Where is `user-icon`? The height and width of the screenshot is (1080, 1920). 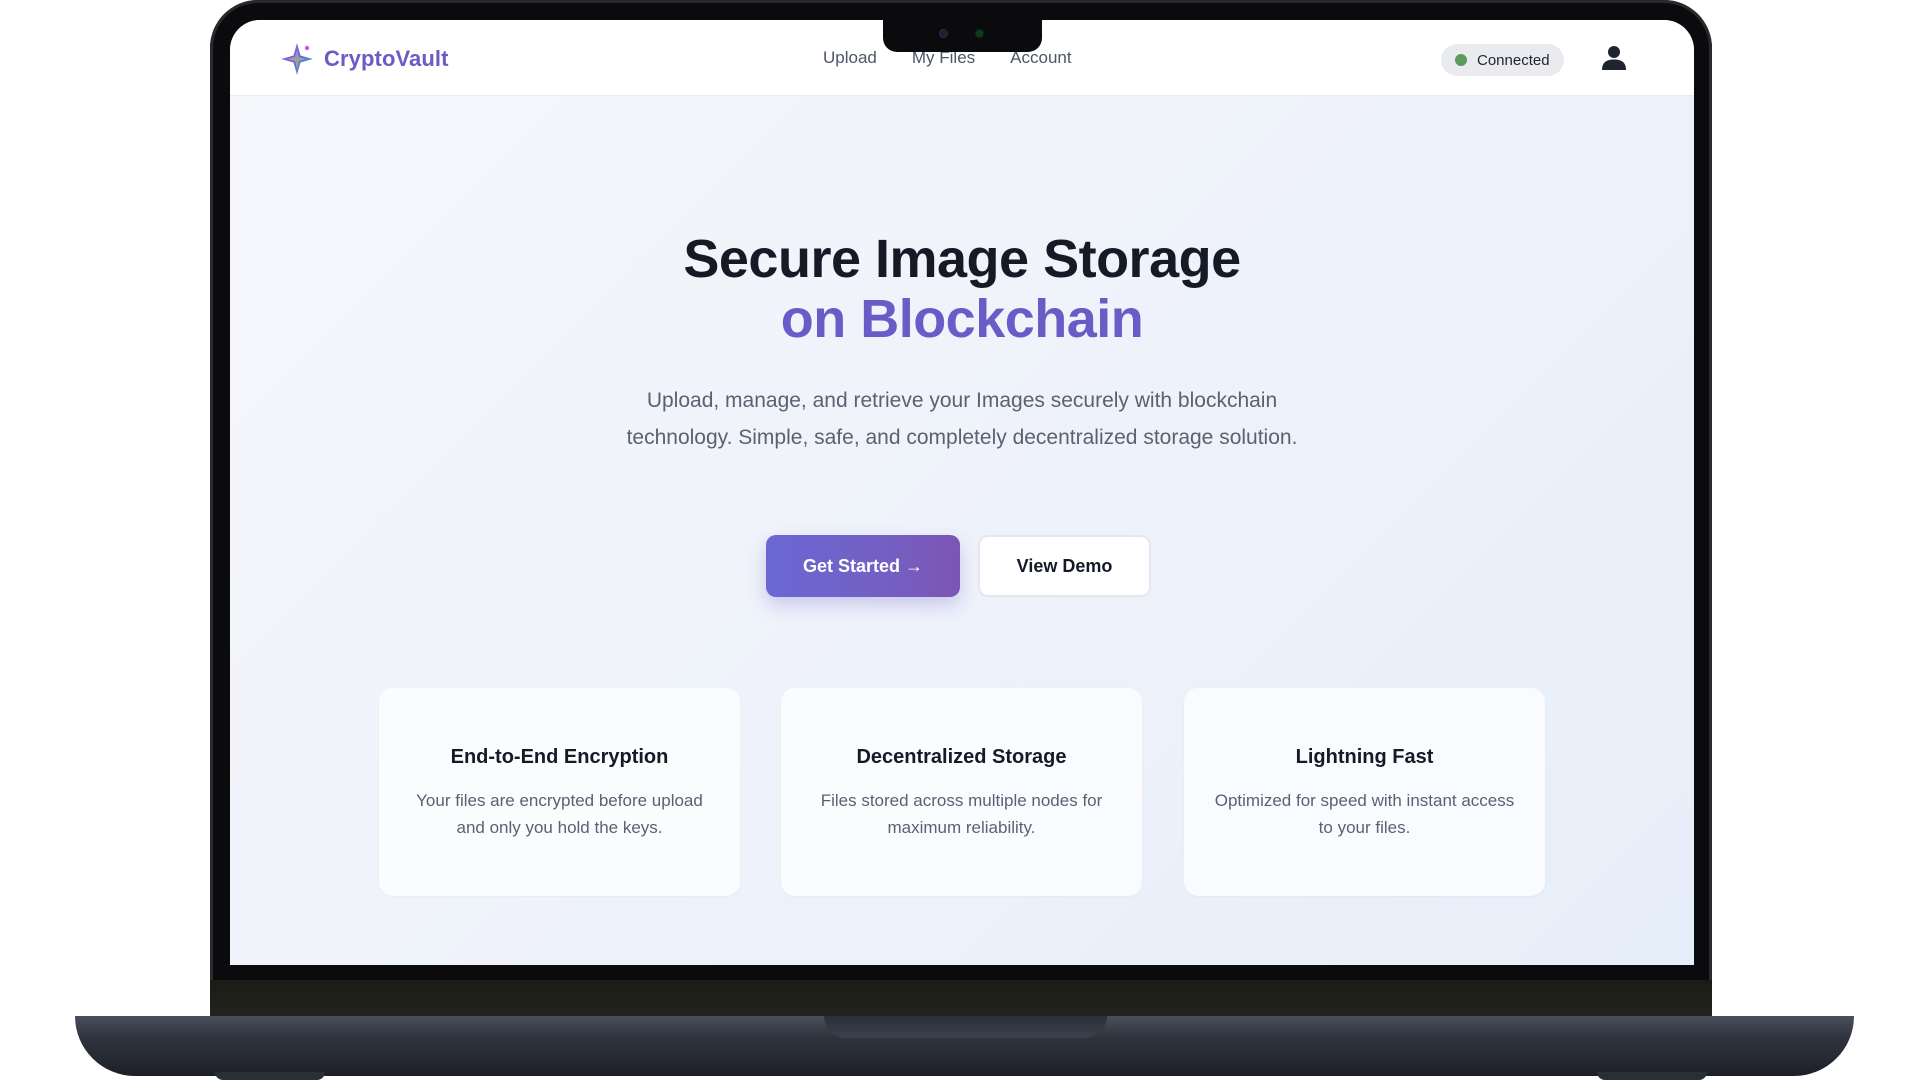
user-icon is located at coordinates (1614, 58).